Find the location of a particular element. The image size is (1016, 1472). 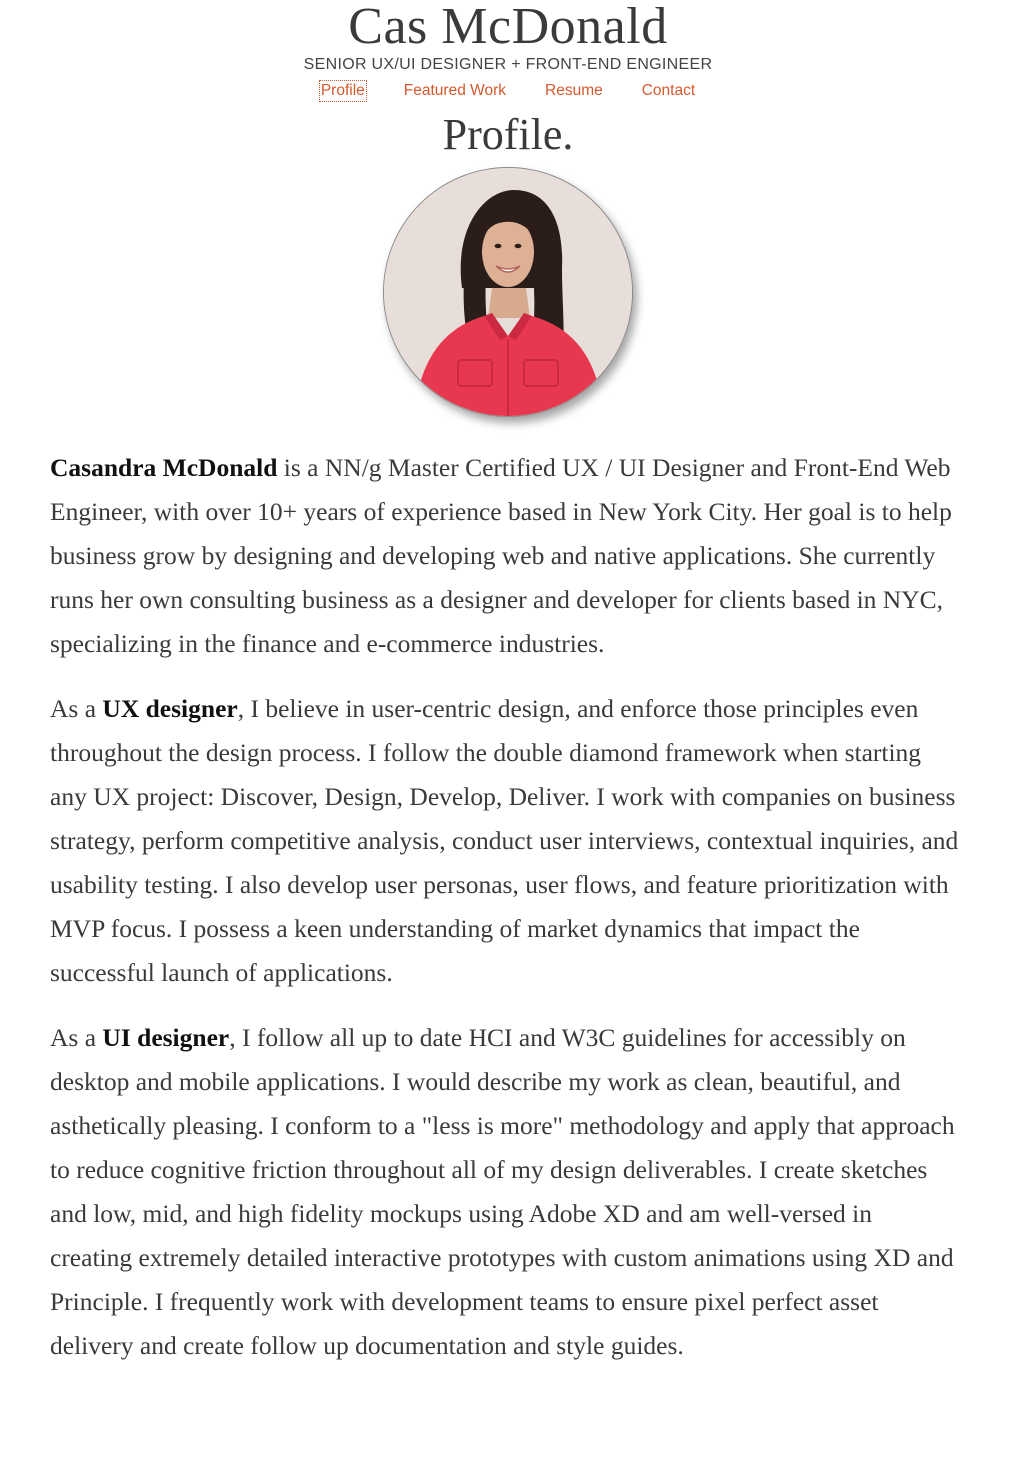

profile-photo is located at coordinates (508, 292).